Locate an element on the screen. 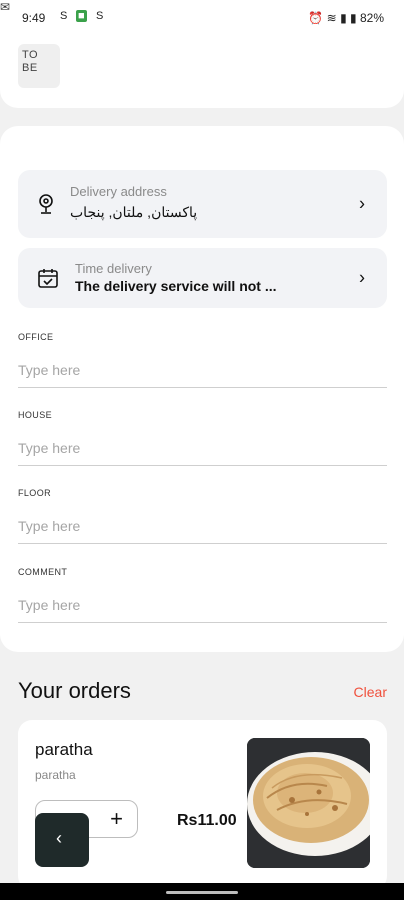 This screenshot has height=900, width=404. delivery-address-row: Delivery address پاکستان, ملتان, پنجاب › is located at coordinates (202, 204).